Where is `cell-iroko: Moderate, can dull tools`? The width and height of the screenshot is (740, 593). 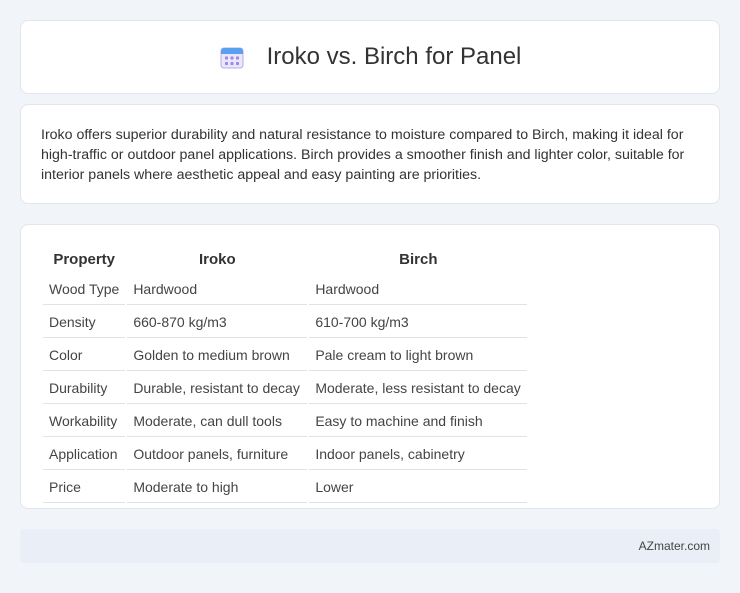 cell-iroko: Moderate, can dull tools is located at coordinates (217, 421).